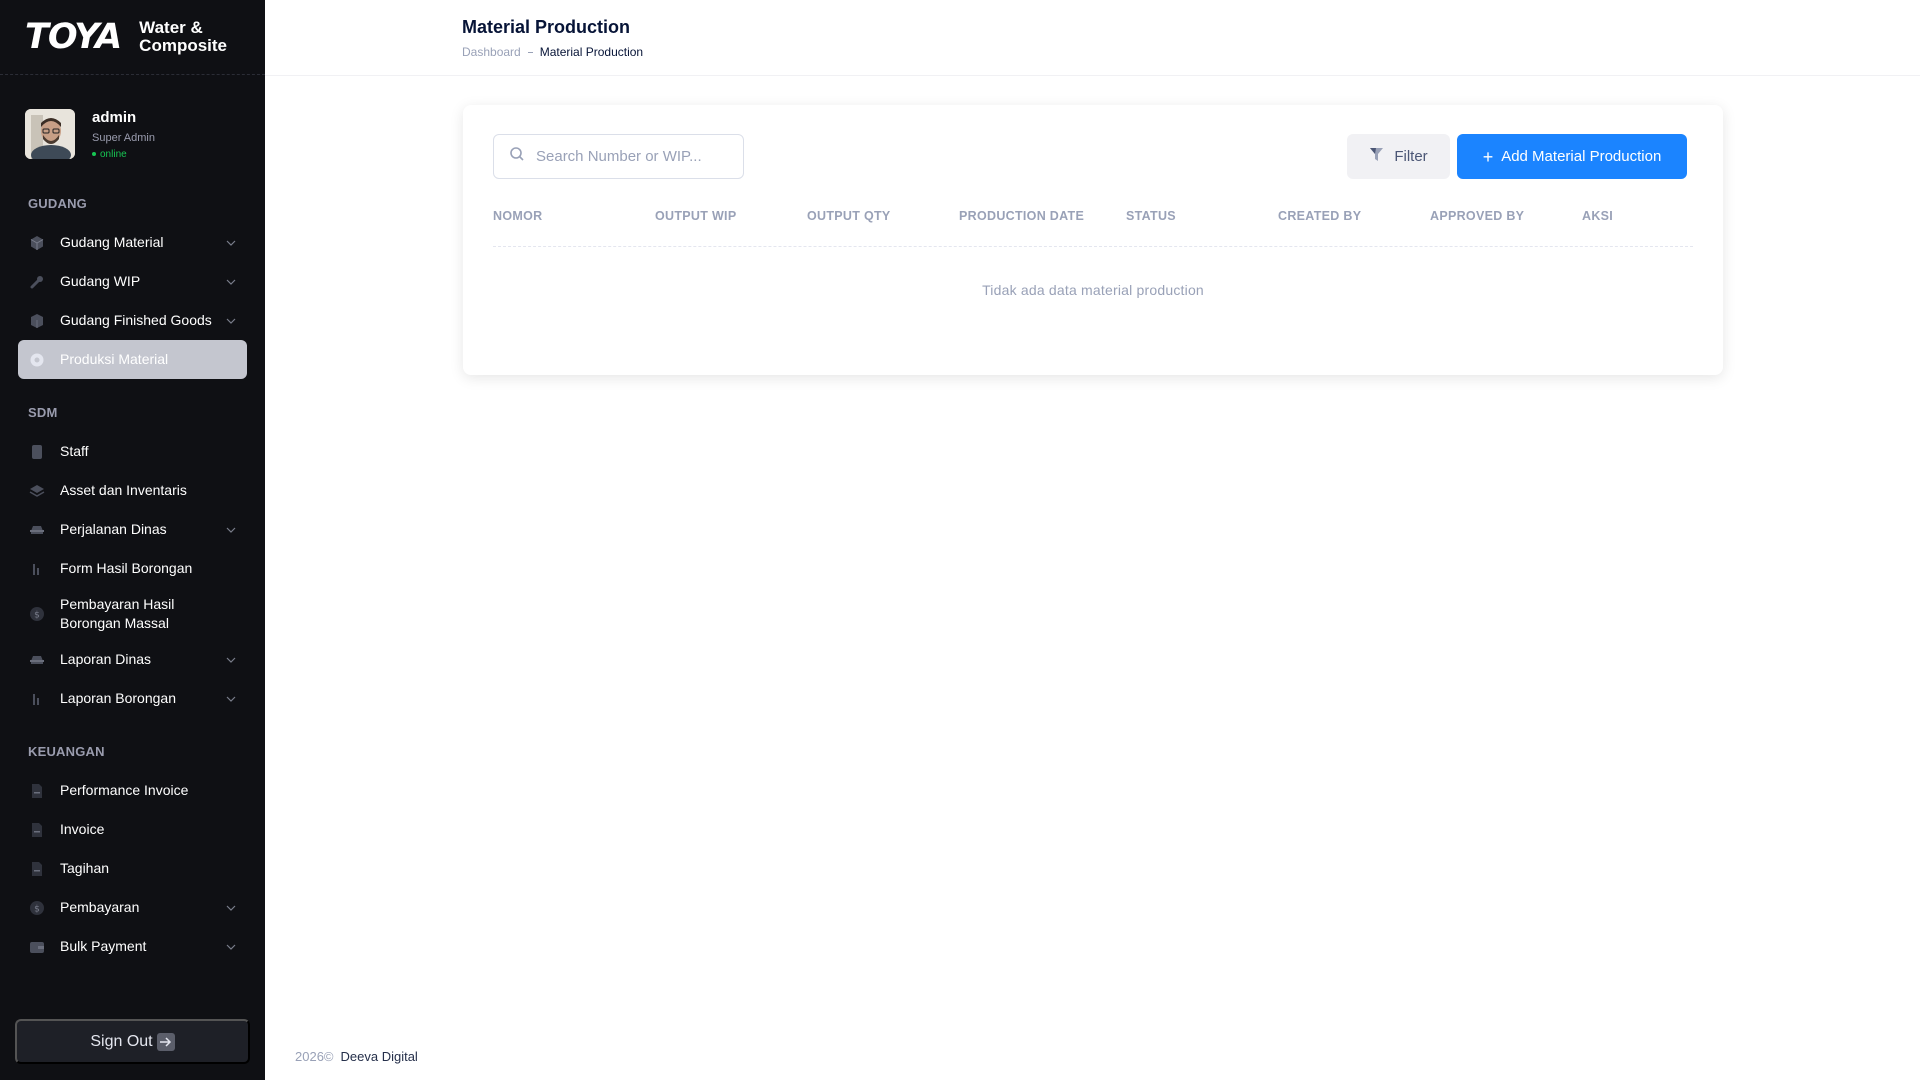 This screenshot has height=1080, width=1920. Describe the element at coordinates (37, 243) in the screenshot. I see `cube-icon` at that location.